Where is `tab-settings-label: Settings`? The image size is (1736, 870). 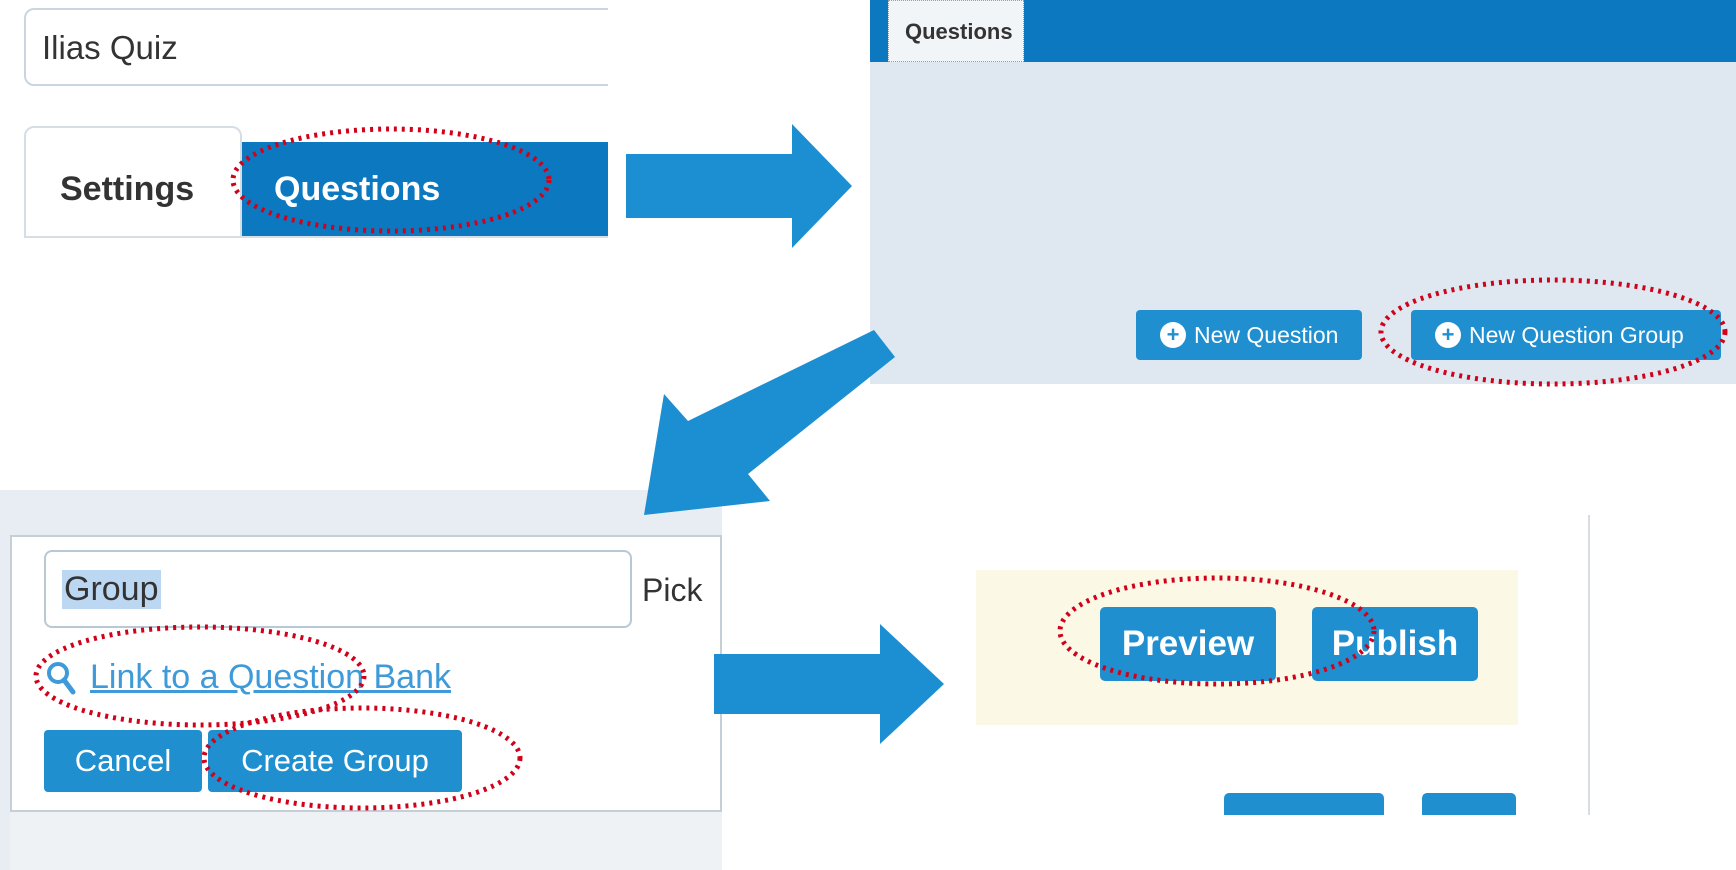
tab-settings-label: Settings is located at coordinates (127, 189).